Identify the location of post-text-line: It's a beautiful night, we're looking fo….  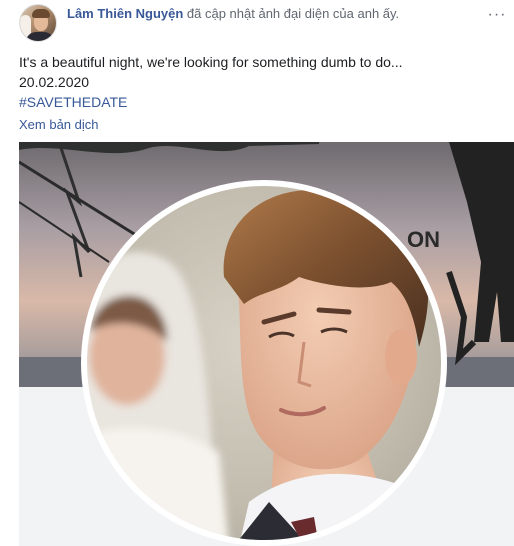
(211, 62).